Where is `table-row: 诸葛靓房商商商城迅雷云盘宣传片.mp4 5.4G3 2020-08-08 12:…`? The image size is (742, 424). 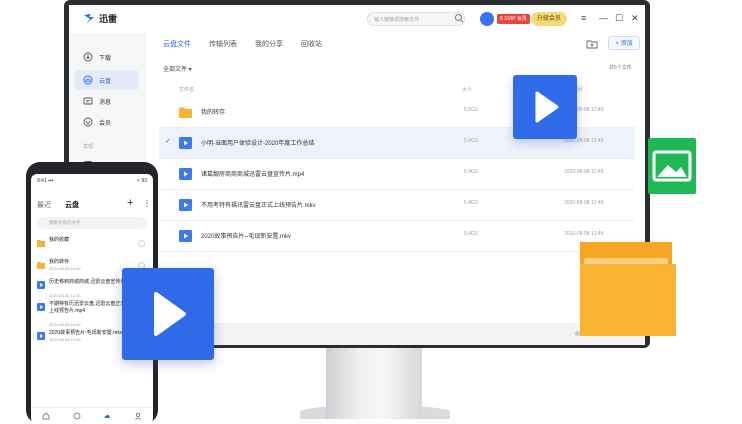
table-row: 诸葛靓房商商商城迅雷云盘宣传片.mp4 5.4G3 2020-08-08 12:… is located at coordinates (397, 174).